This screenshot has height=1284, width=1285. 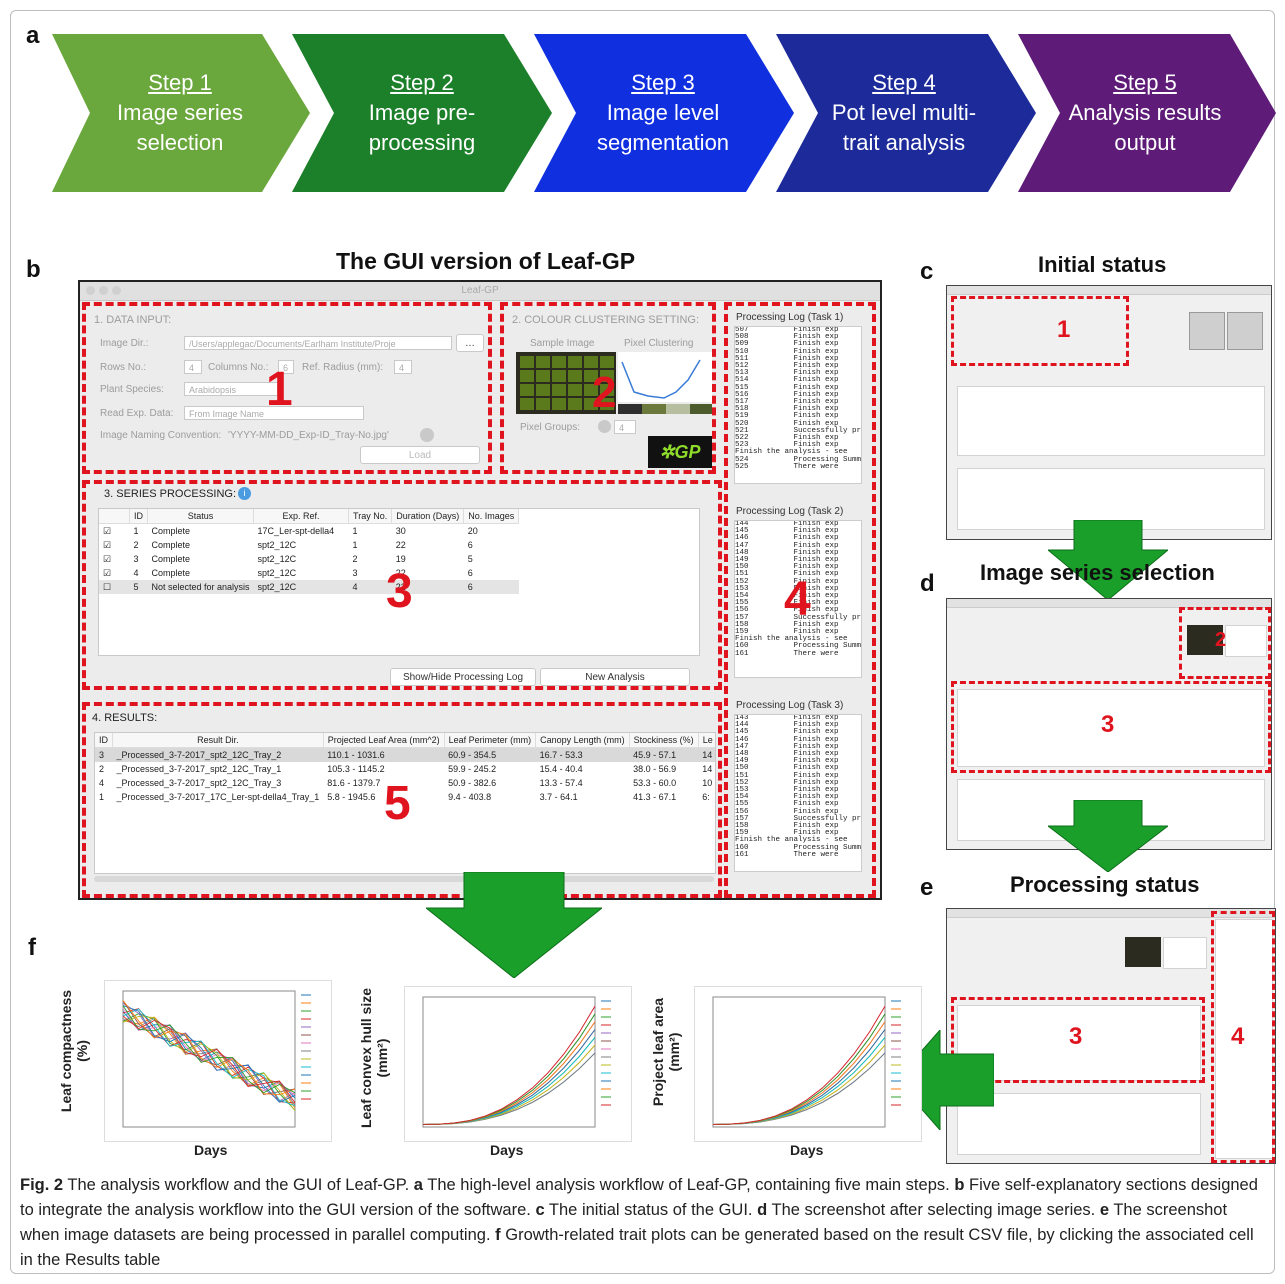 What do you see at coordinates (1145, 142) in the screenshot?
I see `step-5-label-2: output` at bounding box center [1145, 142].